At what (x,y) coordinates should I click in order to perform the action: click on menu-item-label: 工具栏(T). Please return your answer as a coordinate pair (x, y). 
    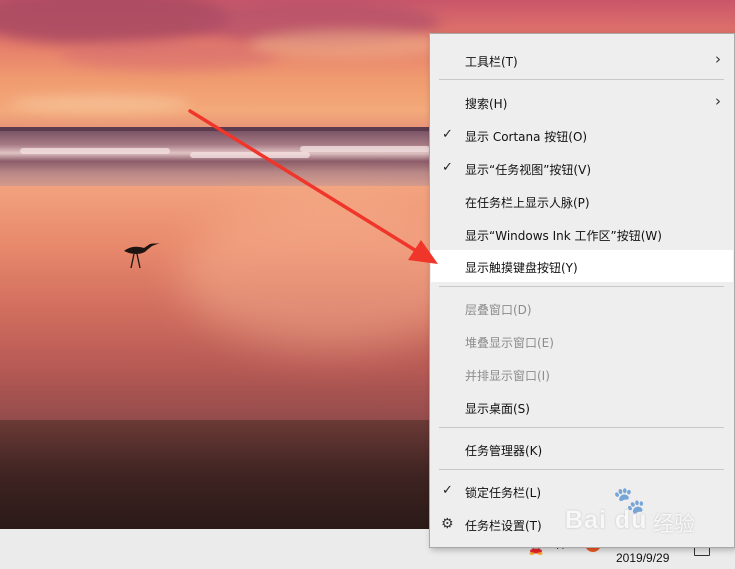
    Looking at the image, I should click on (491, 62).